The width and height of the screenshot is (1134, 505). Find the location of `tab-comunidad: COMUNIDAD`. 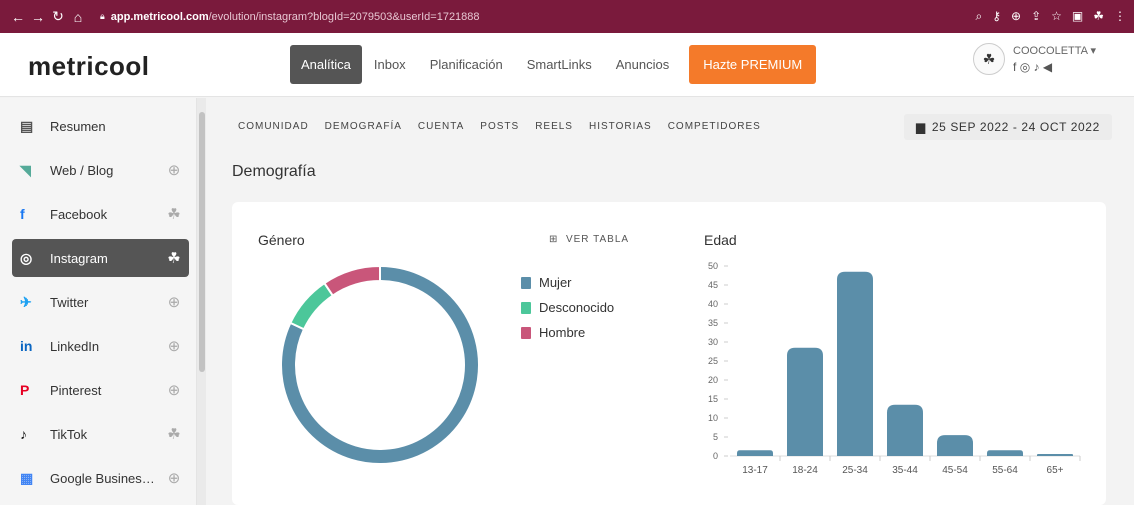

tab-comunidad: COMUNIDAD is located at coordinates (273, 126).